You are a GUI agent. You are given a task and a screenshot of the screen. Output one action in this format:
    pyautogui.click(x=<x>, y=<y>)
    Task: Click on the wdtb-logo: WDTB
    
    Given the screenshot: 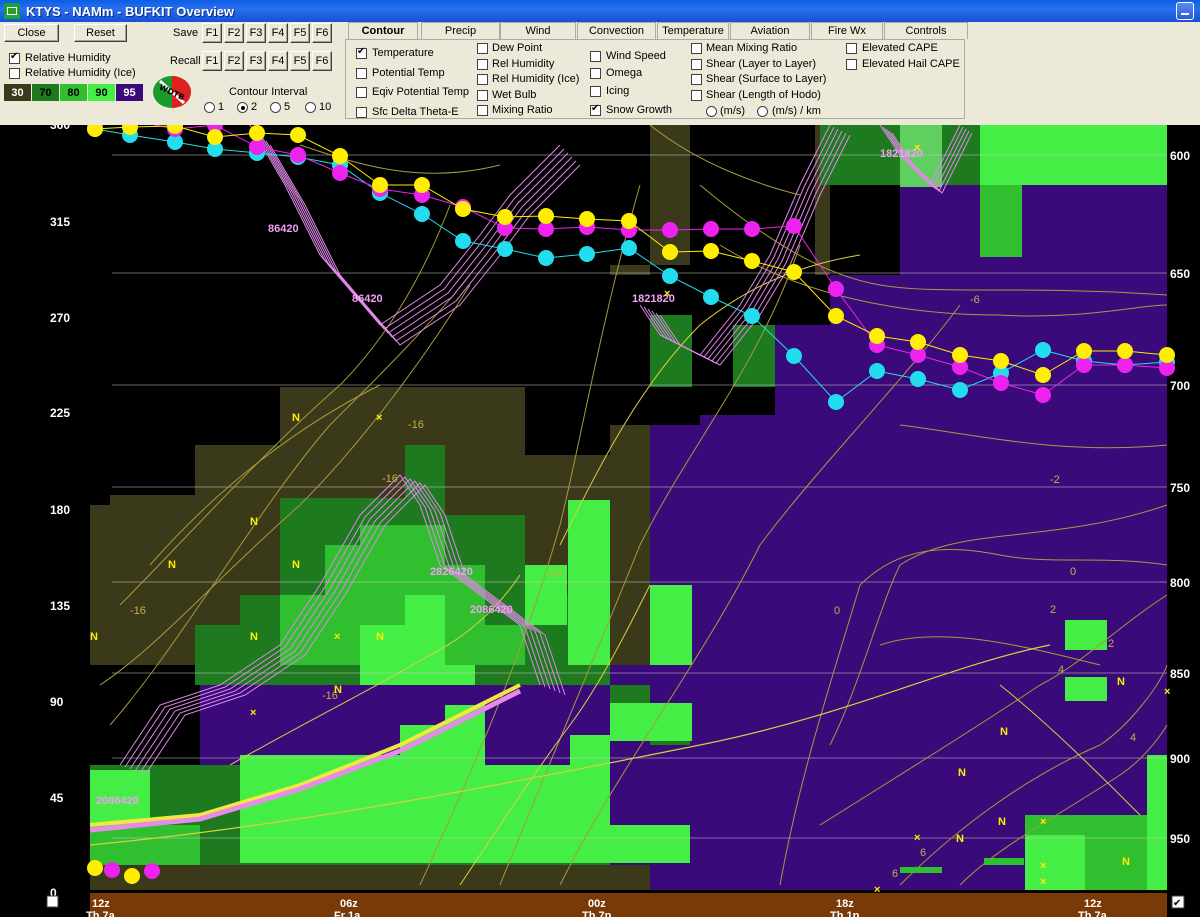 What is the action you would take?
    pyautogui.click(x=172, y=92)
    